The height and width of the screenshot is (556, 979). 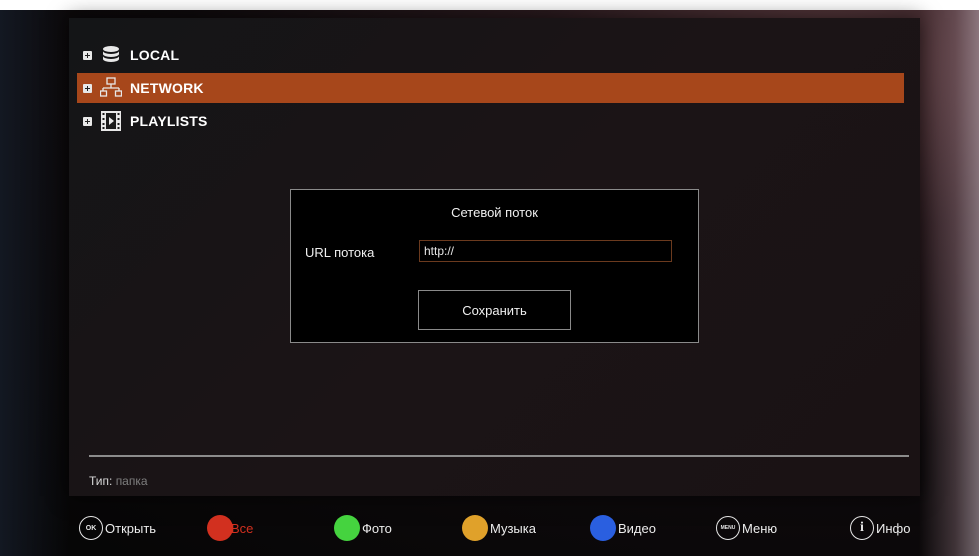 What do you see at coordinates (637, 528) in the screenshot?
I see `footer-video-label: Видео` at bounding box center [637, 528].